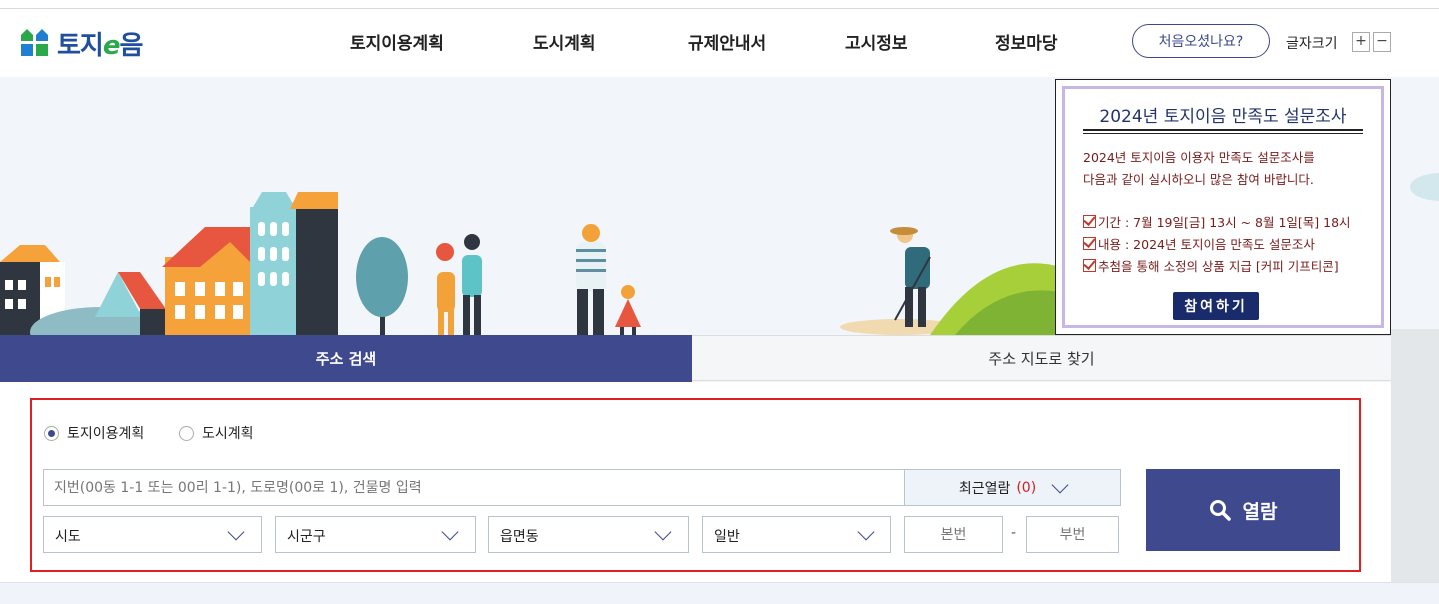 The height and width of the screenshot is (604, 1439). I want to click on search-tabs: 주소 검색 주소 지도로 찾기, so click(695, 363).